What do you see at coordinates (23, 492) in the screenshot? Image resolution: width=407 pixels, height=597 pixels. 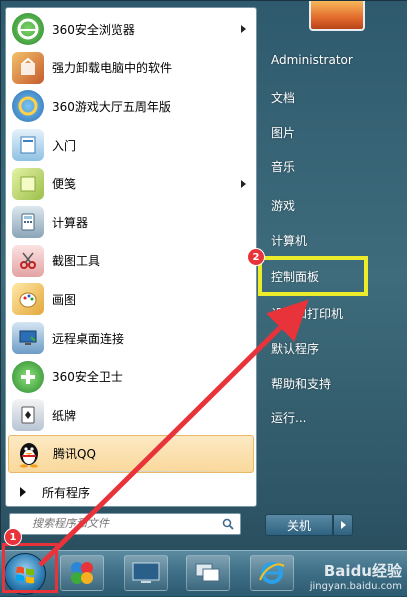 I see `triangle-right-icon` at bounding box center [23, 492].